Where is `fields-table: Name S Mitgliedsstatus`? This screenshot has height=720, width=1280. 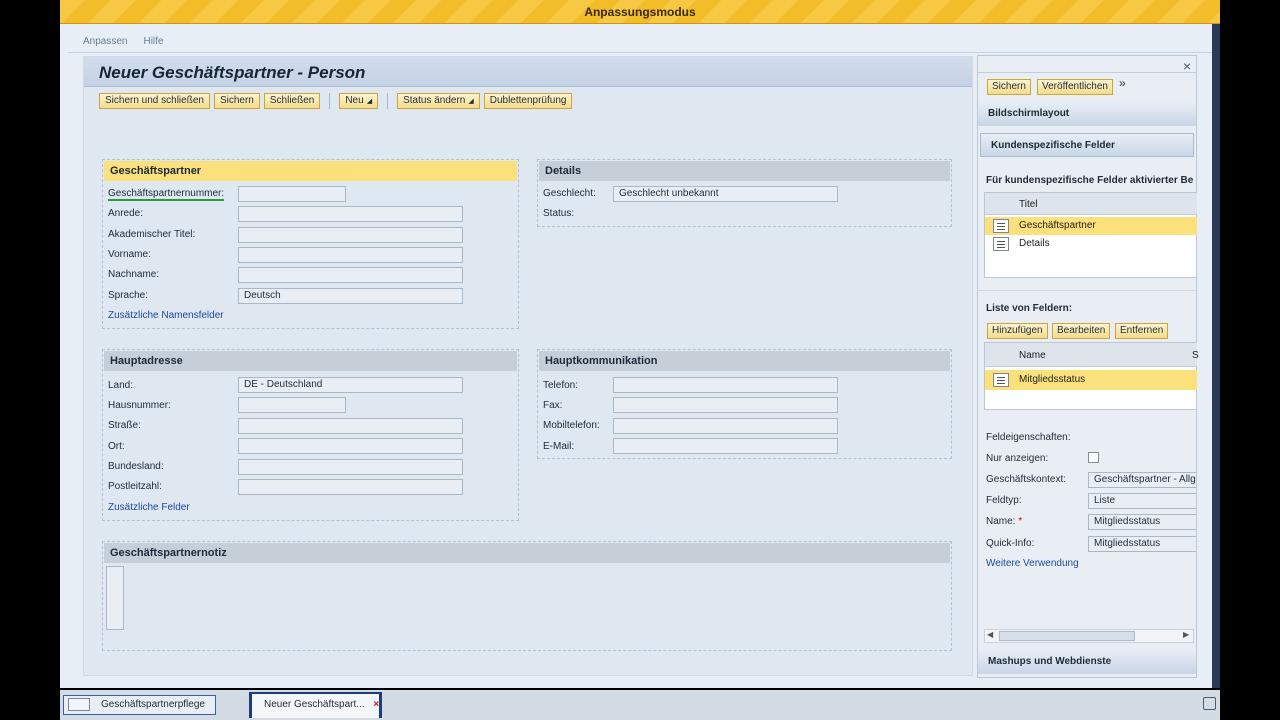 fields-table: Name S Mitgliedsstatus is located at coordinates (1091, 376).